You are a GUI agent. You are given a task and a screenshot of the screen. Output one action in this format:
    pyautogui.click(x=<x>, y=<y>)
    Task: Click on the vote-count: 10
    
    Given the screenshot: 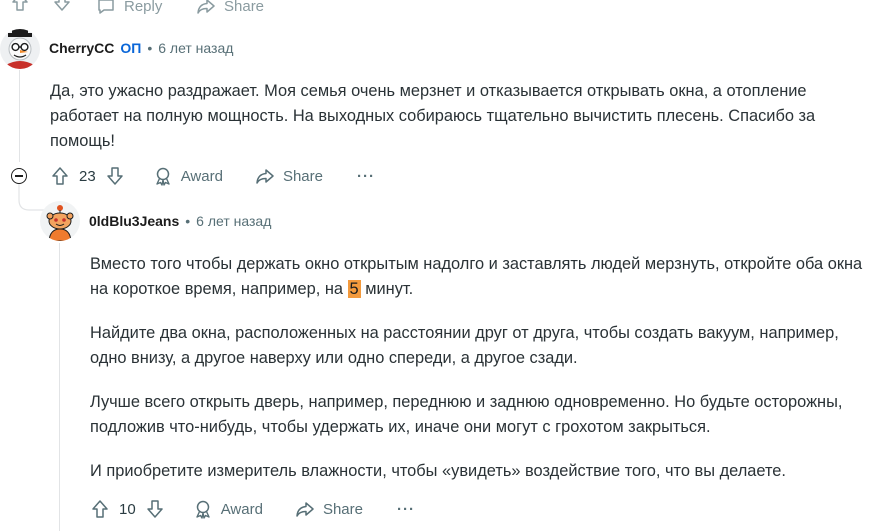 What is the action you would take?
    pyautogui.click(x=127, y=509)
    